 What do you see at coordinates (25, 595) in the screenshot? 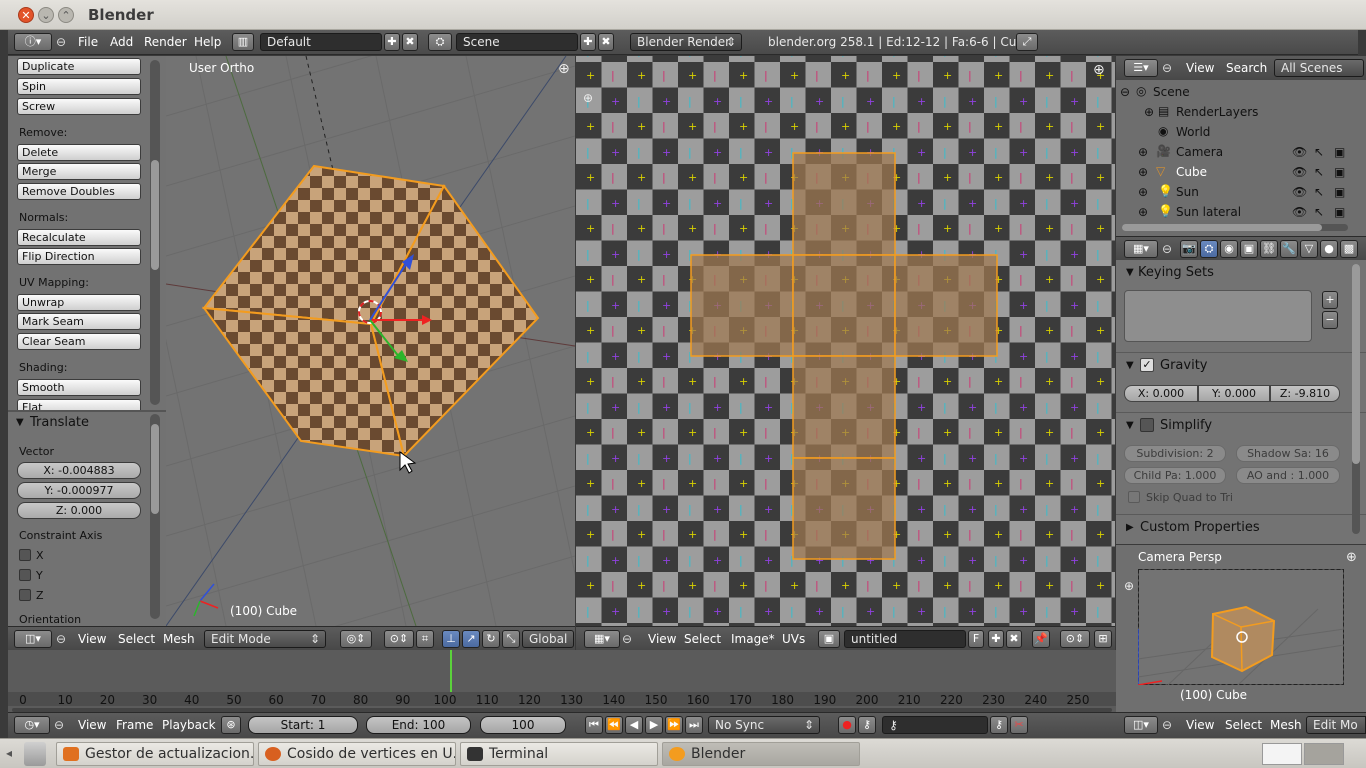
I see `constraint-z-checkbox` at bounding box center [25, 595].